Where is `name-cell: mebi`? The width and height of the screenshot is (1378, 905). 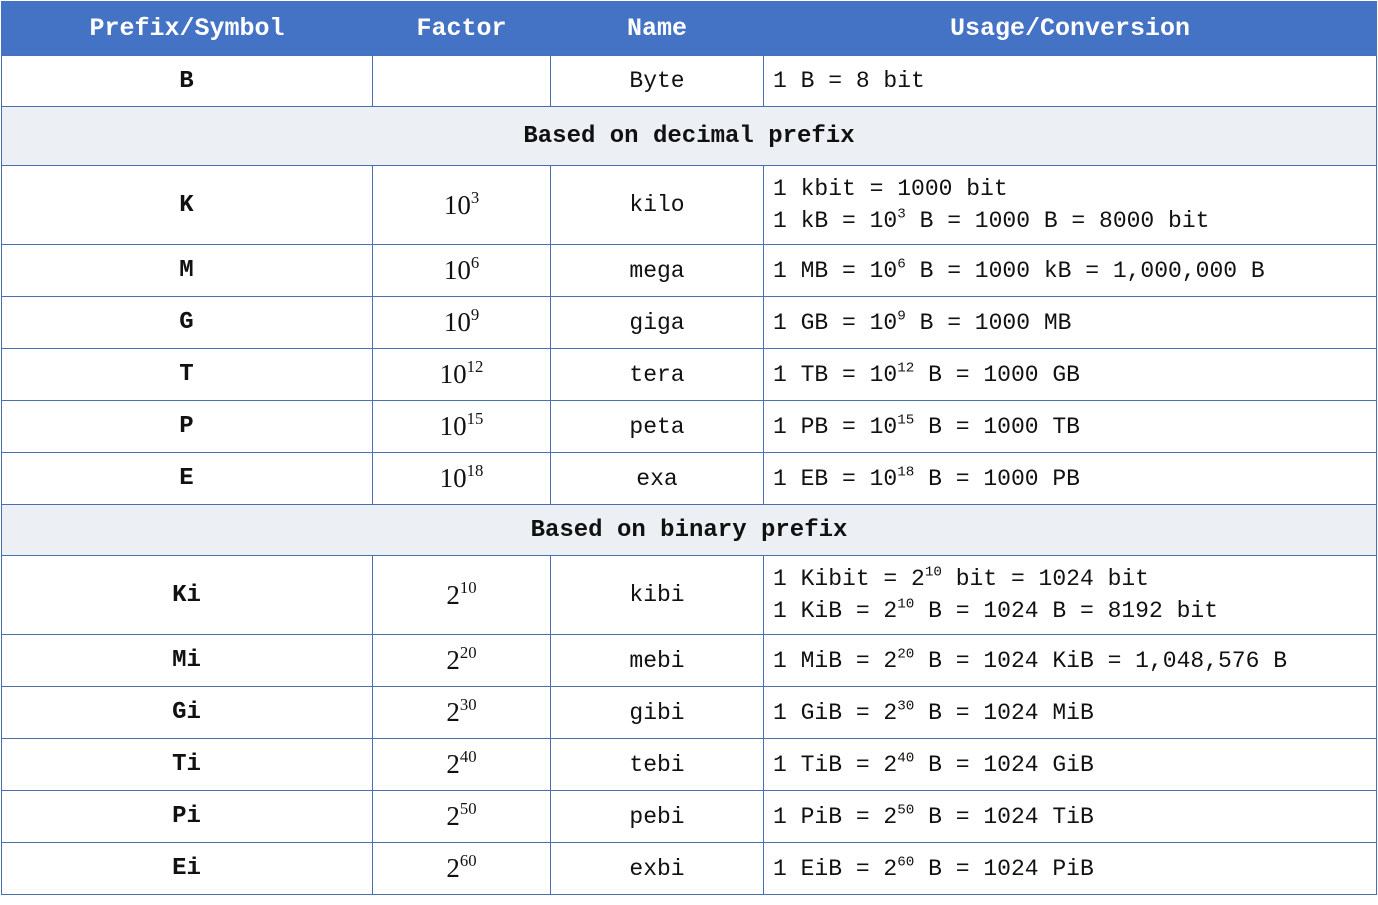 name-cell: mebi is located at coordinates (657, 660).